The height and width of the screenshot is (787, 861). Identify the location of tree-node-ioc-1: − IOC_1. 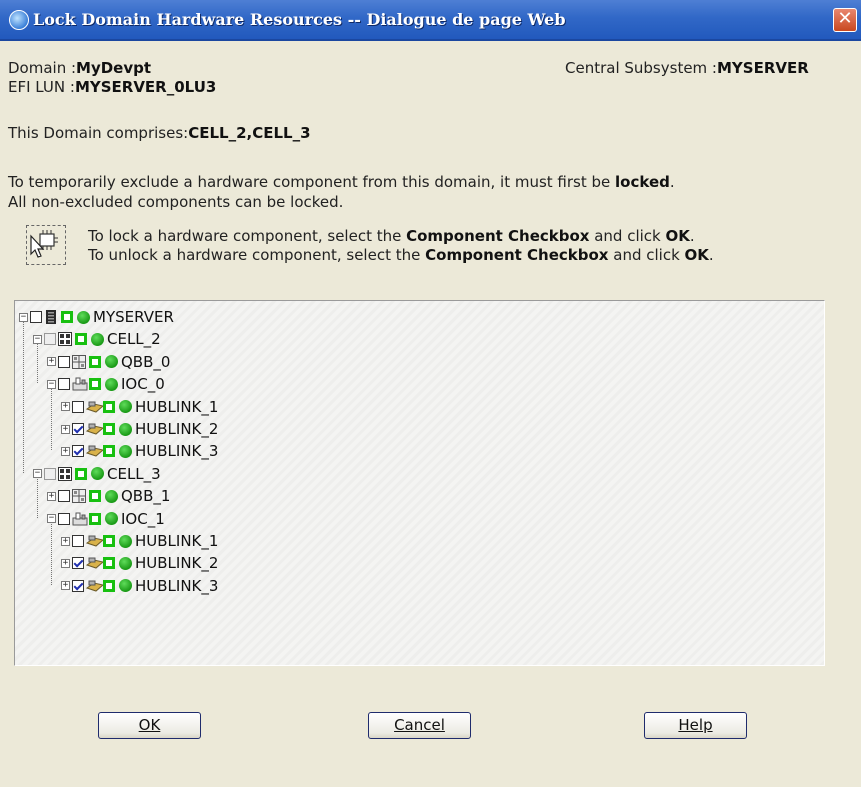
(106, 519).